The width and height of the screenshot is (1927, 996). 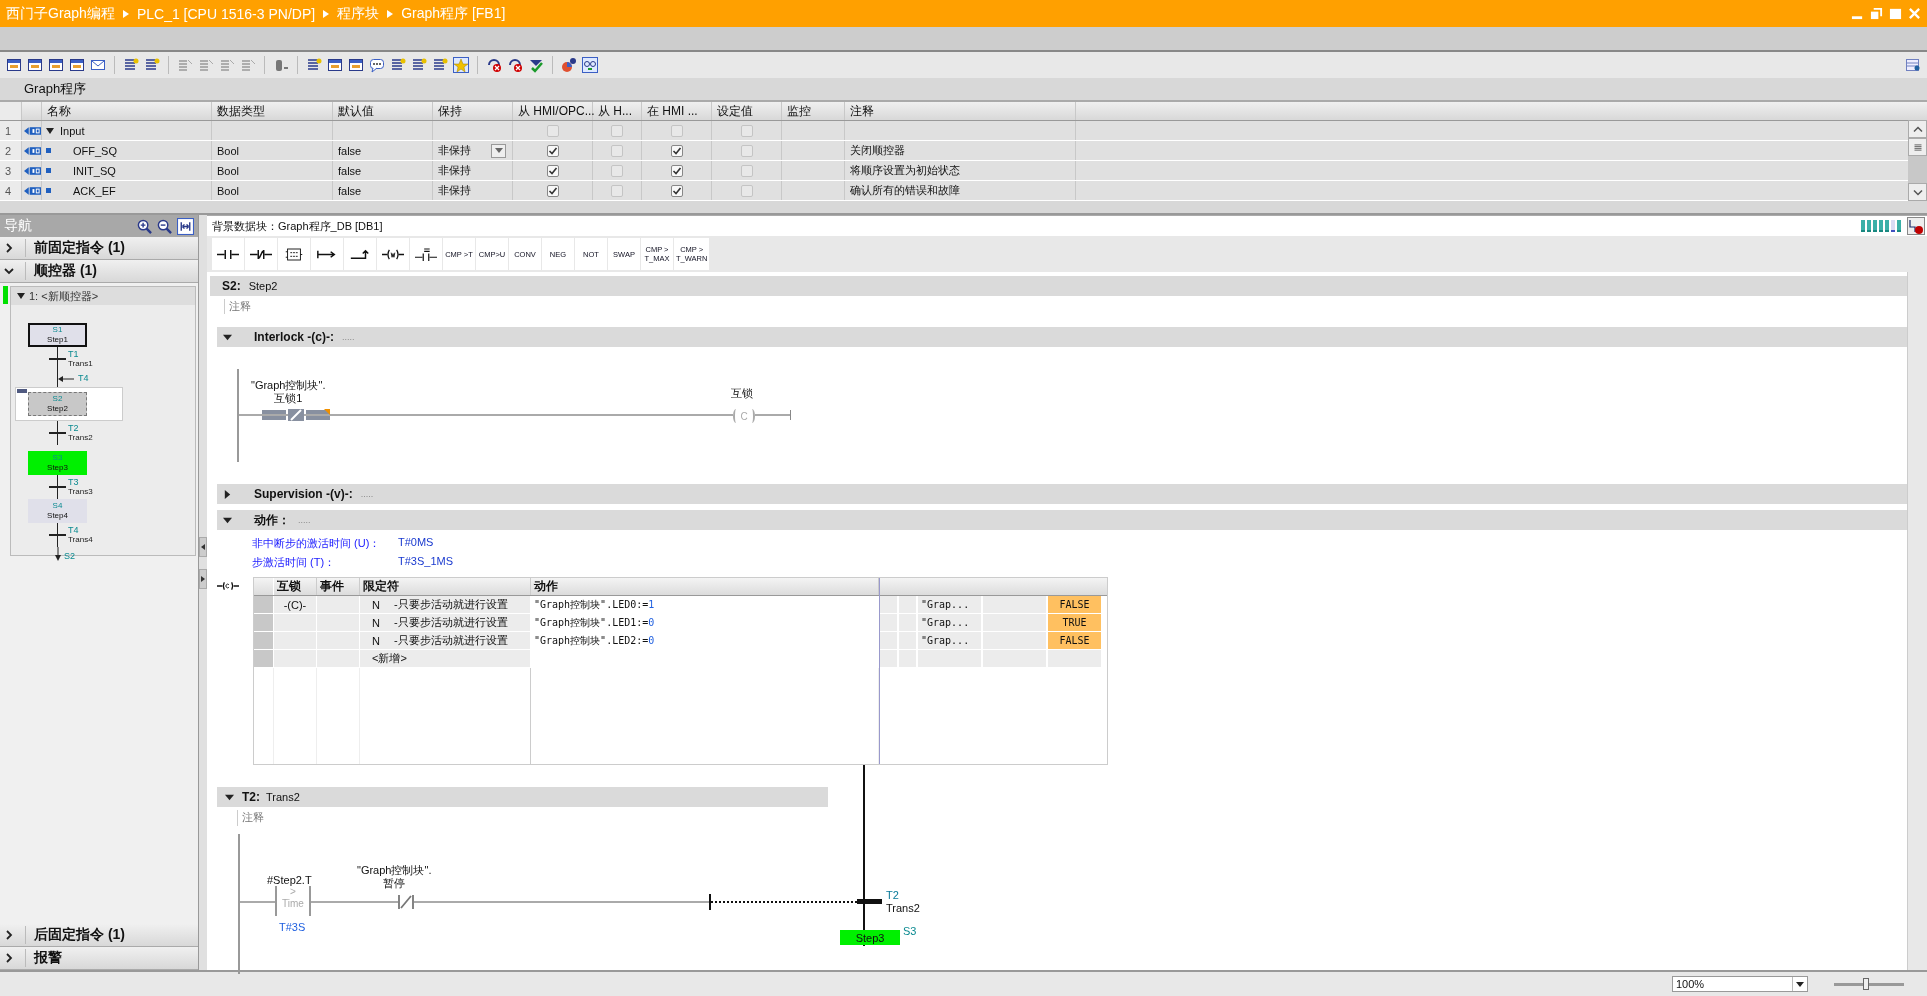 What do you see at coordinates (103, 296) in the screenshot?
I see `sequence-header: 1: <新顺控器>` at bounding box center [103, 296].